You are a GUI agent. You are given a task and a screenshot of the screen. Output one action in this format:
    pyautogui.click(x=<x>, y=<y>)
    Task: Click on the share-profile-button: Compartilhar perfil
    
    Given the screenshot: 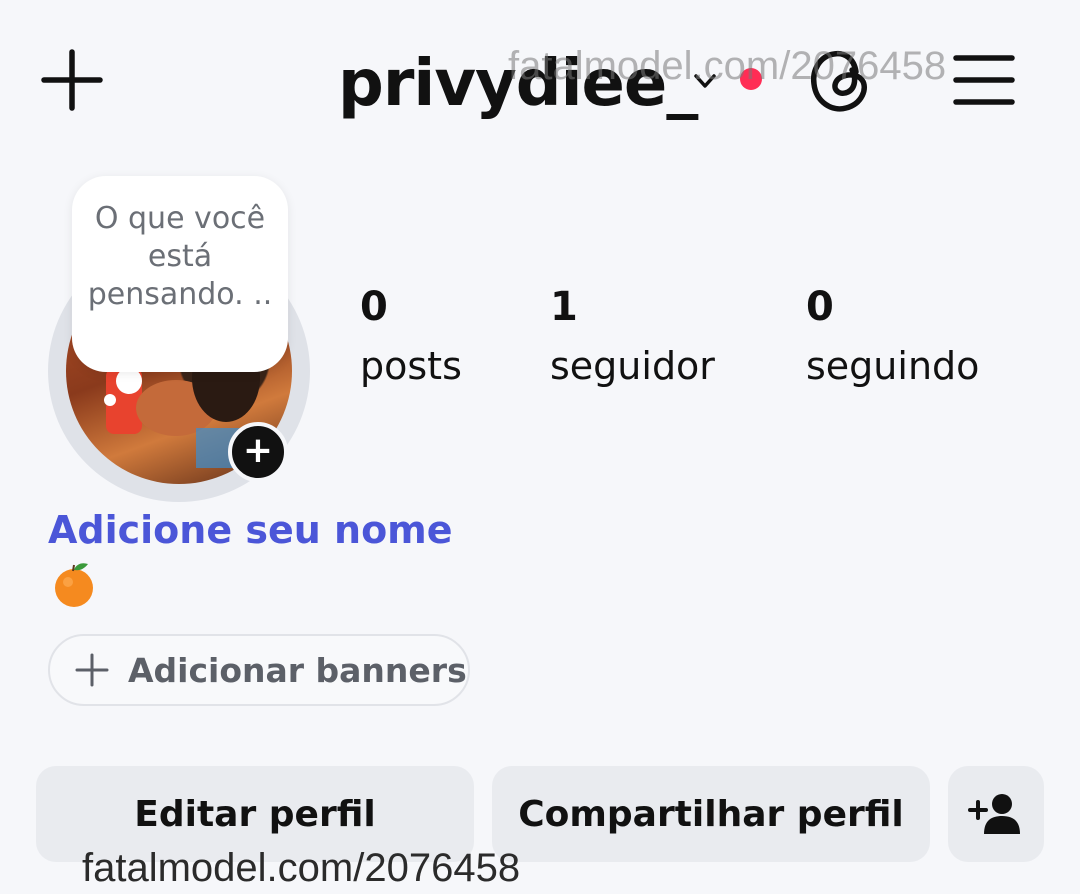 What is the action you would take?
    pyautogui.click(x=711, y=814)
    